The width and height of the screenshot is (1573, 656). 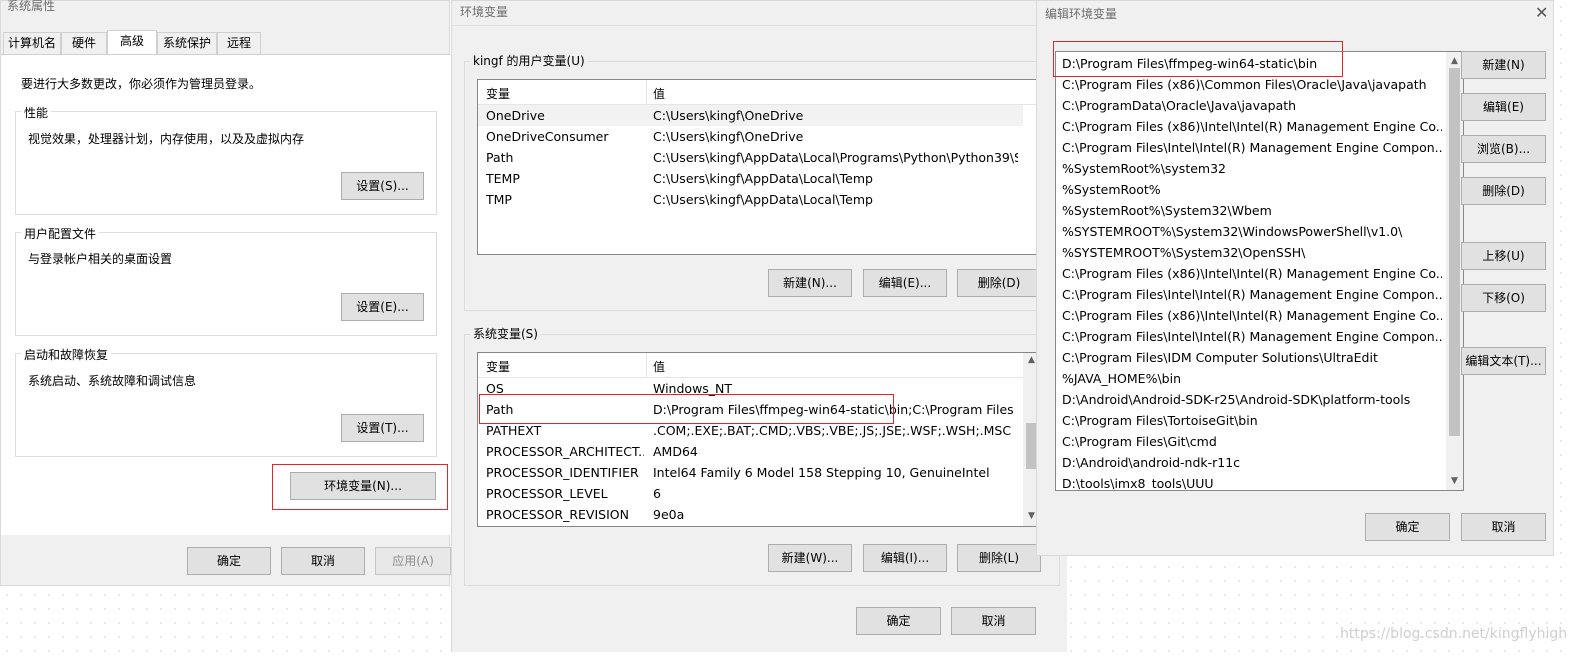 I want to click on startup-recovery-desc: 系统启动、系统故障和调试信息, so click(x=112, y=381).